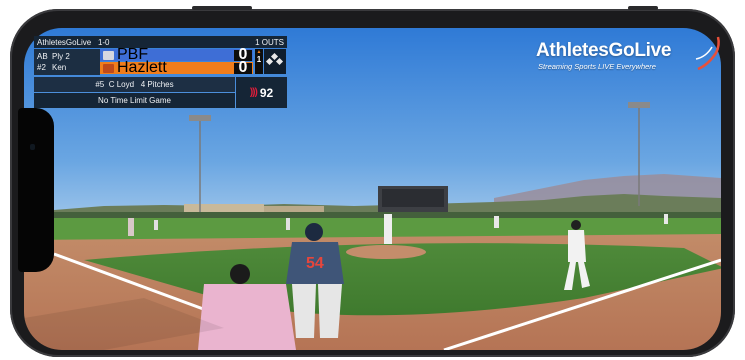  What do you see at coordinates (142, 67) in the screenshot?
I see `team-name: Hazlett` at bounding box center [142, 67].